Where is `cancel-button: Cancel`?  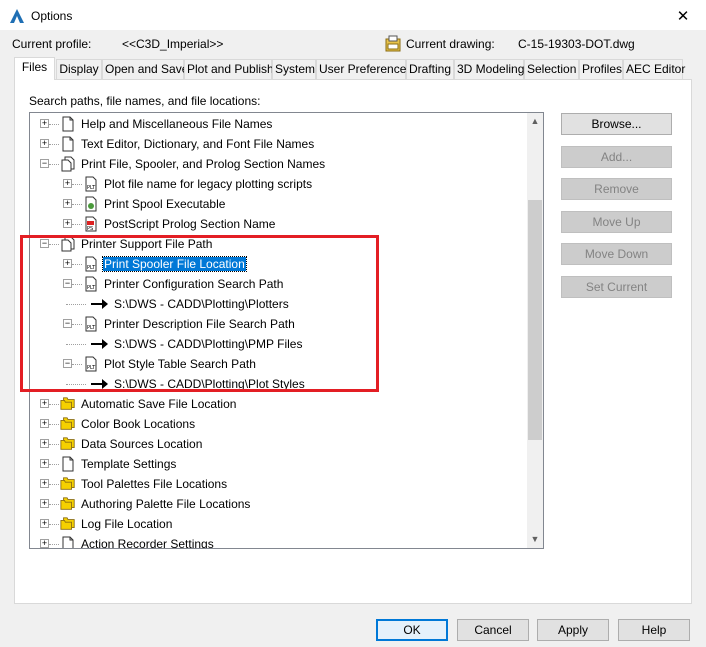 cancel-button: Cancel is located at coordinates (493, 630).